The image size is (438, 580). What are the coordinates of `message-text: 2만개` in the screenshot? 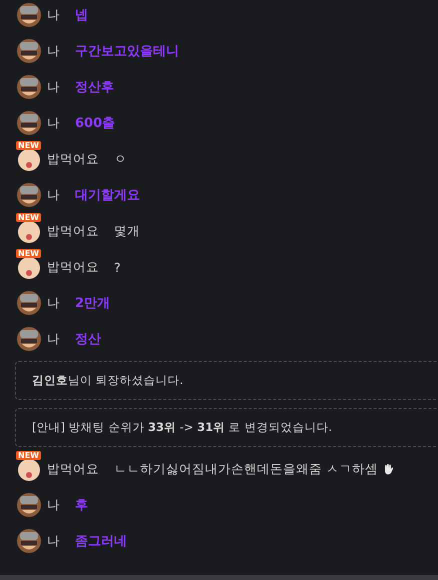 It's located at (92, 303).